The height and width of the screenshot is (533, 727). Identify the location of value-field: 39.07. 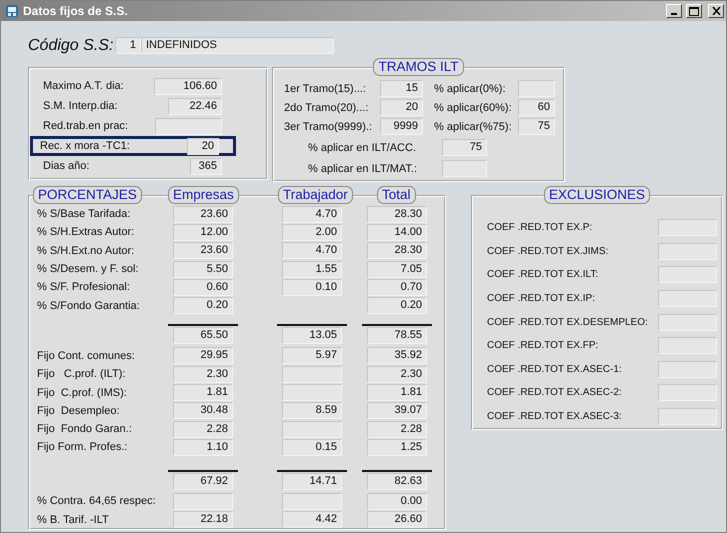
(397, 411).